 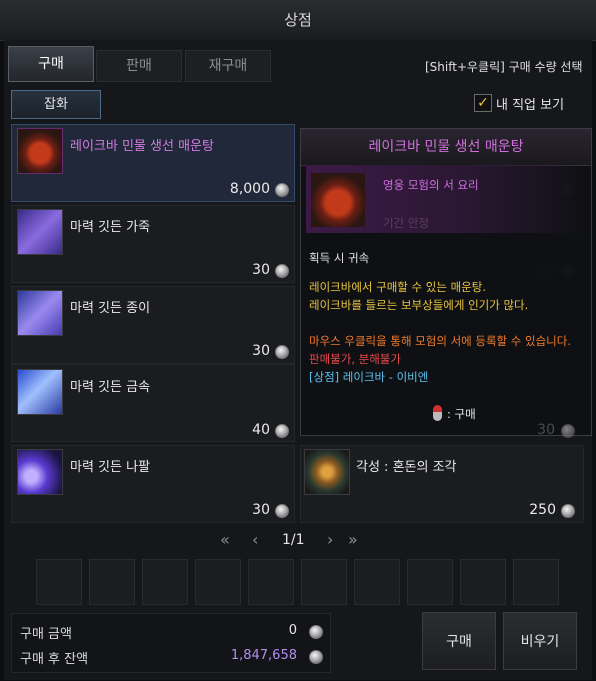 I want to click on buy-button: 구매, so click(x=459, y=641).